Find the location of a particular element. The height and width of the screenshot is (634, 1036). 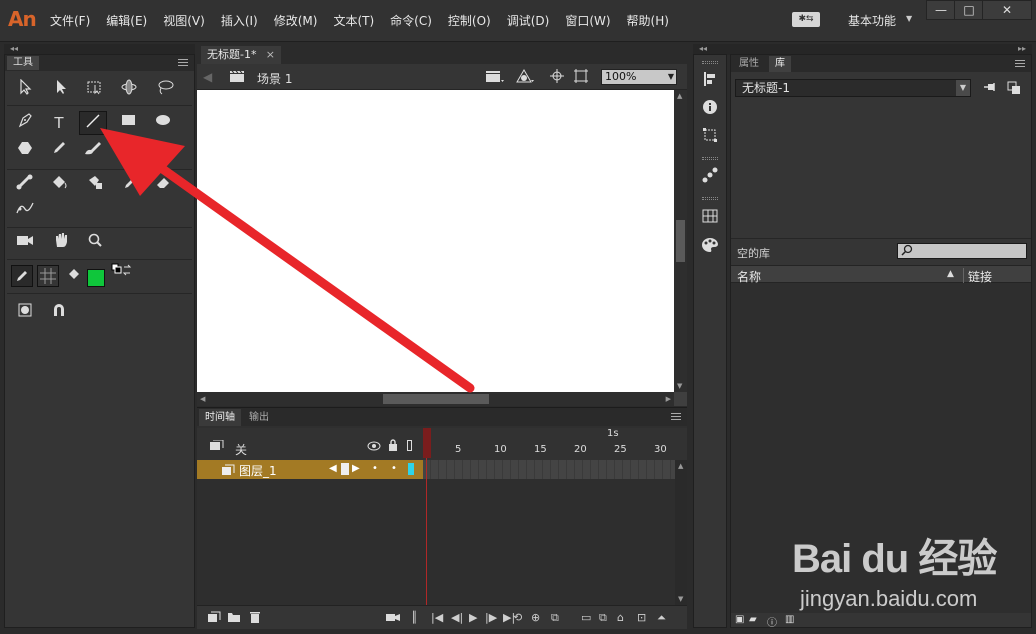

tab-timeline: 时间轴 is located at coordinates (220, 417).